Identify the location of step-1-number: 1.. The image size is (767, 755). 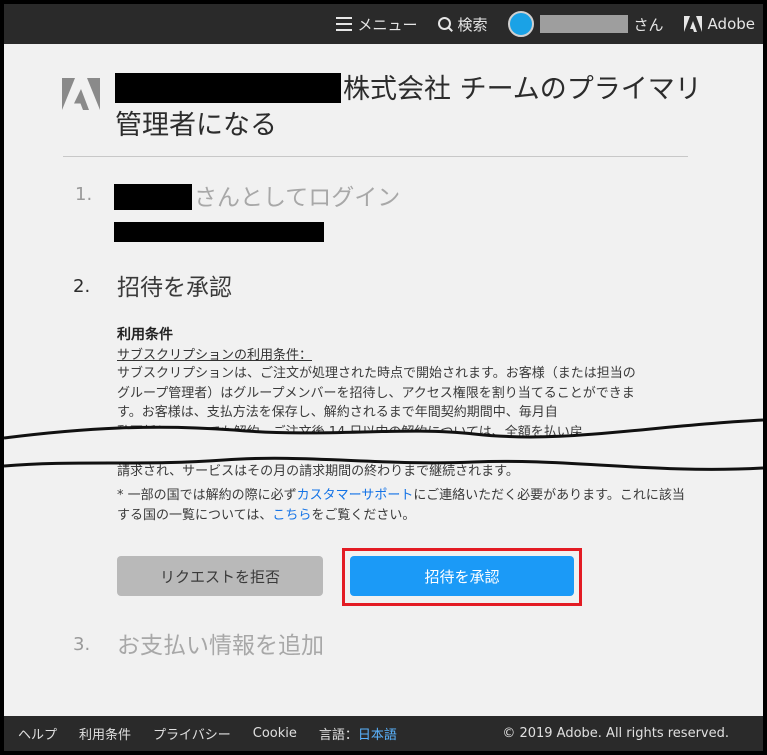
(84, 194).